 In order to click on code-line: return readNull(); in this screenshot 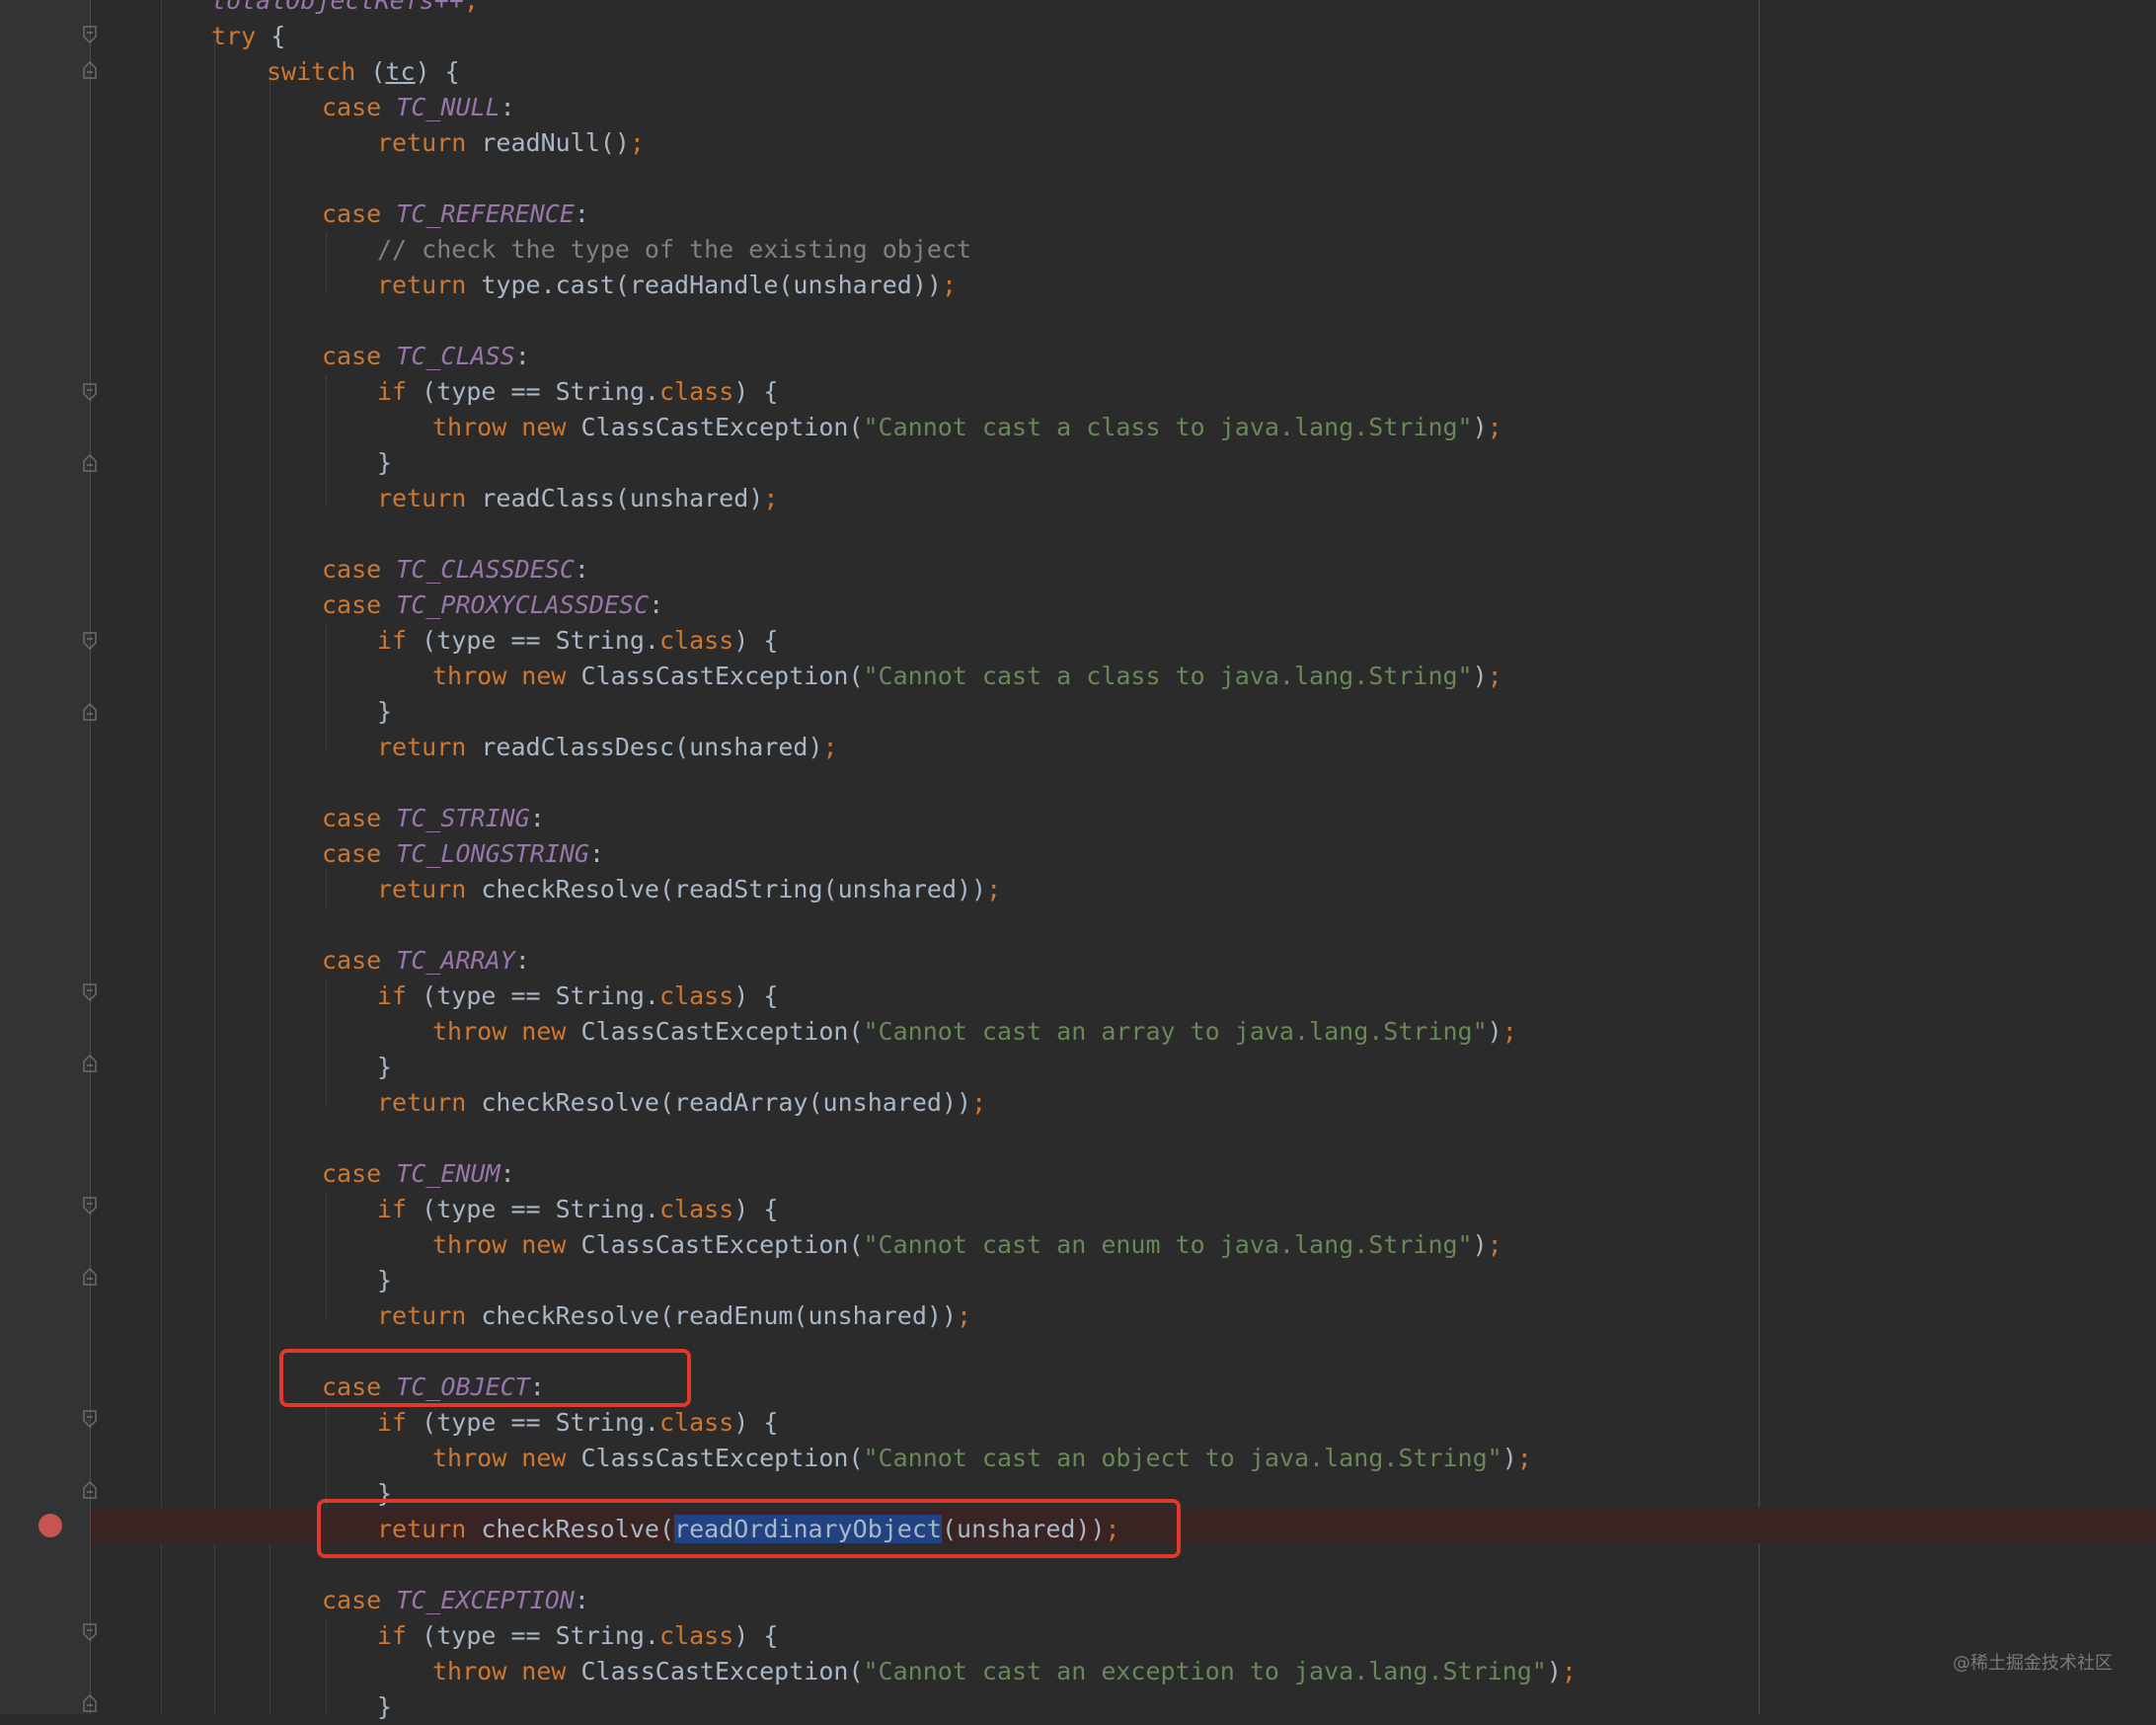, I will do `click(511, 143)`.